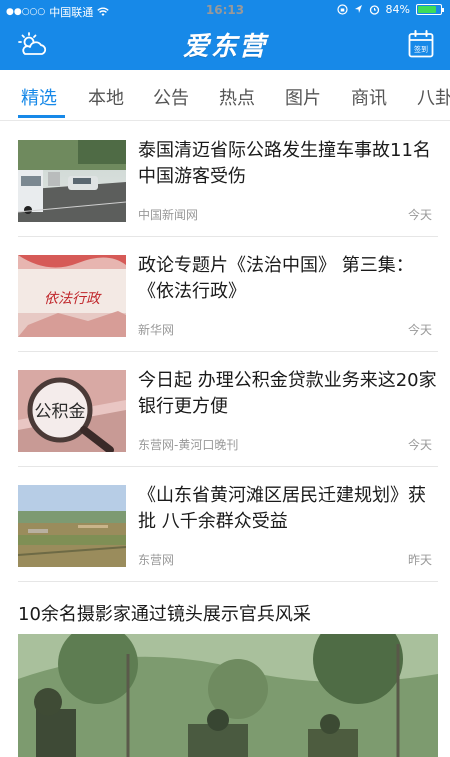 The image size is (450, 757). What do you see at coordinates (374, 10) in the screenshot?
I see `alarm-icon` at bounding box center [374, 10].